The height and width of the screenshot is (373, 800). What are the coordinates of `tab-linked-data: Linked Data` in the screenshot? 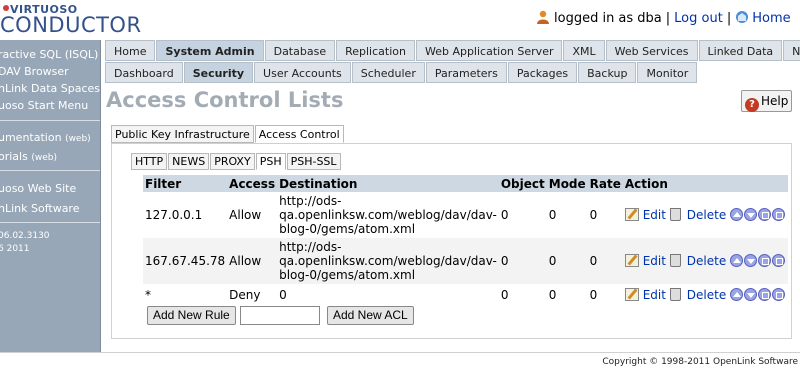 It's located at (740, 50).